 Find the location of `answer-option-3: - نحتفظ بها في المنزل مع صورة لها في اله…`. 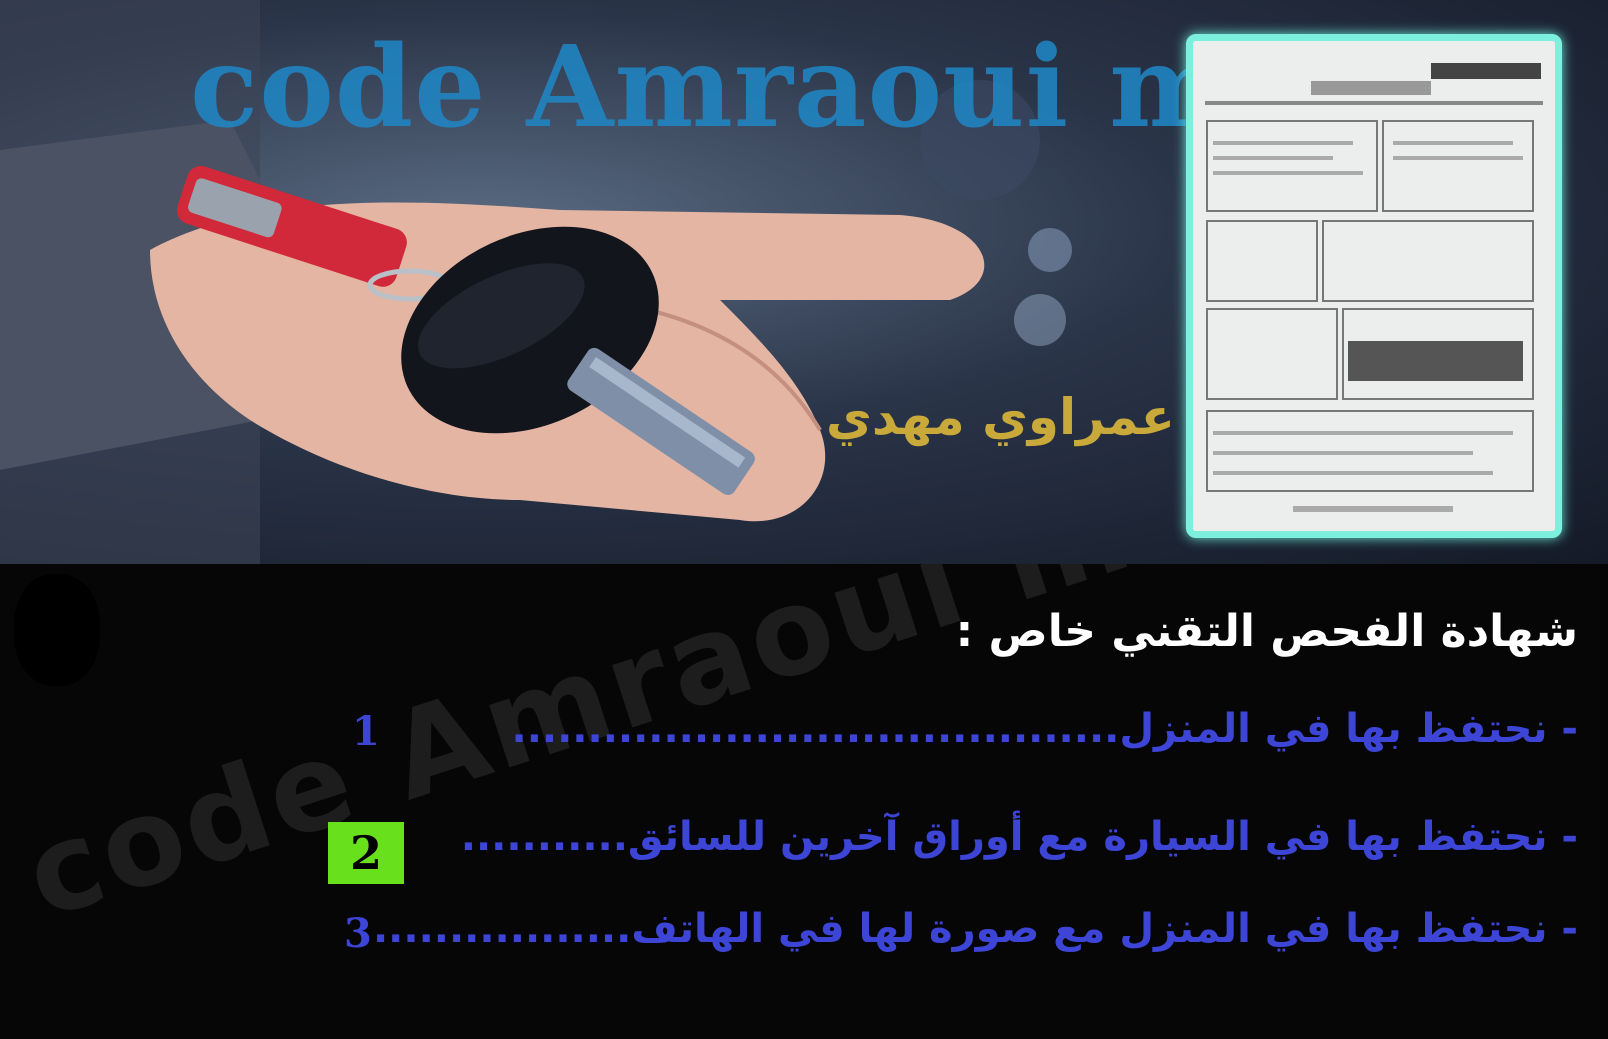

answer-option-3: - نحتفظ بها في المنزل مع صورة لها في اله… is located at coordinates (975, 929).